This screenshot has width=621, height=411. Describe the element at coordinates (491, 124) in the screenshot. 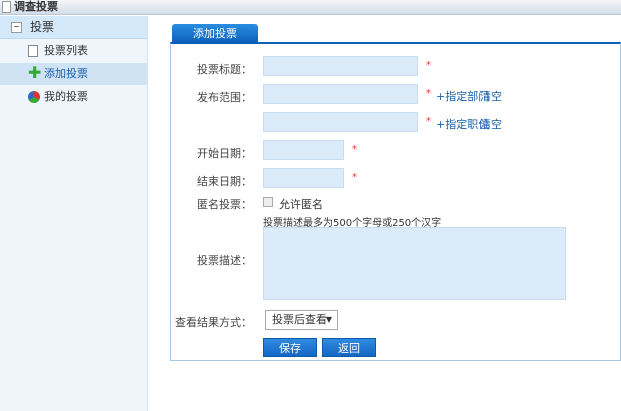

I see `clear-position-link: 清空` at that location.